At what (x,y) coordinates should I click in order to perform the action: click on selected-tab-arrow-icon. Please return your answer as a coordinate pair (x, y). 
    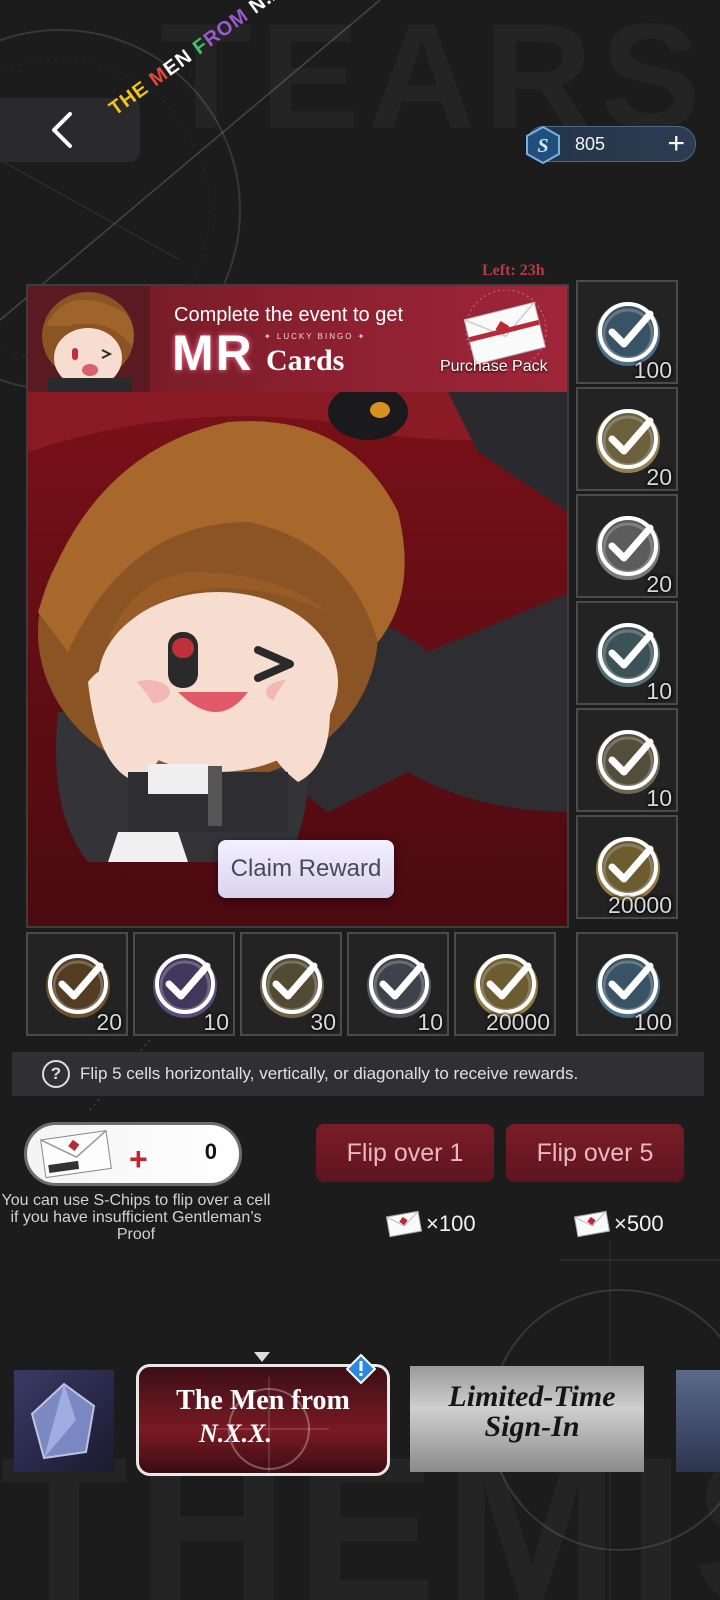
    Looking at the image, I should click on (262, 1357).